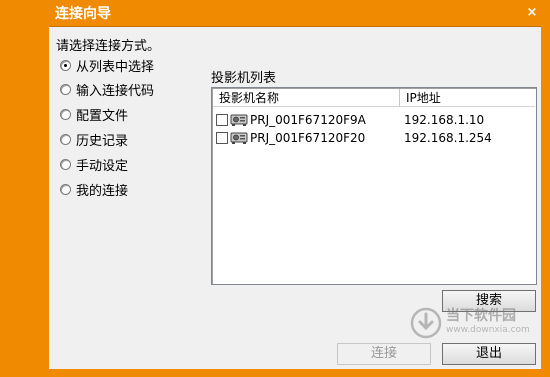 The width and height of the screenshot is (550, 377). What do you see at coordinates (115, 67) in the screenshot?
I see `option-label: 从列表中选择` at bounding box center [115, 67].